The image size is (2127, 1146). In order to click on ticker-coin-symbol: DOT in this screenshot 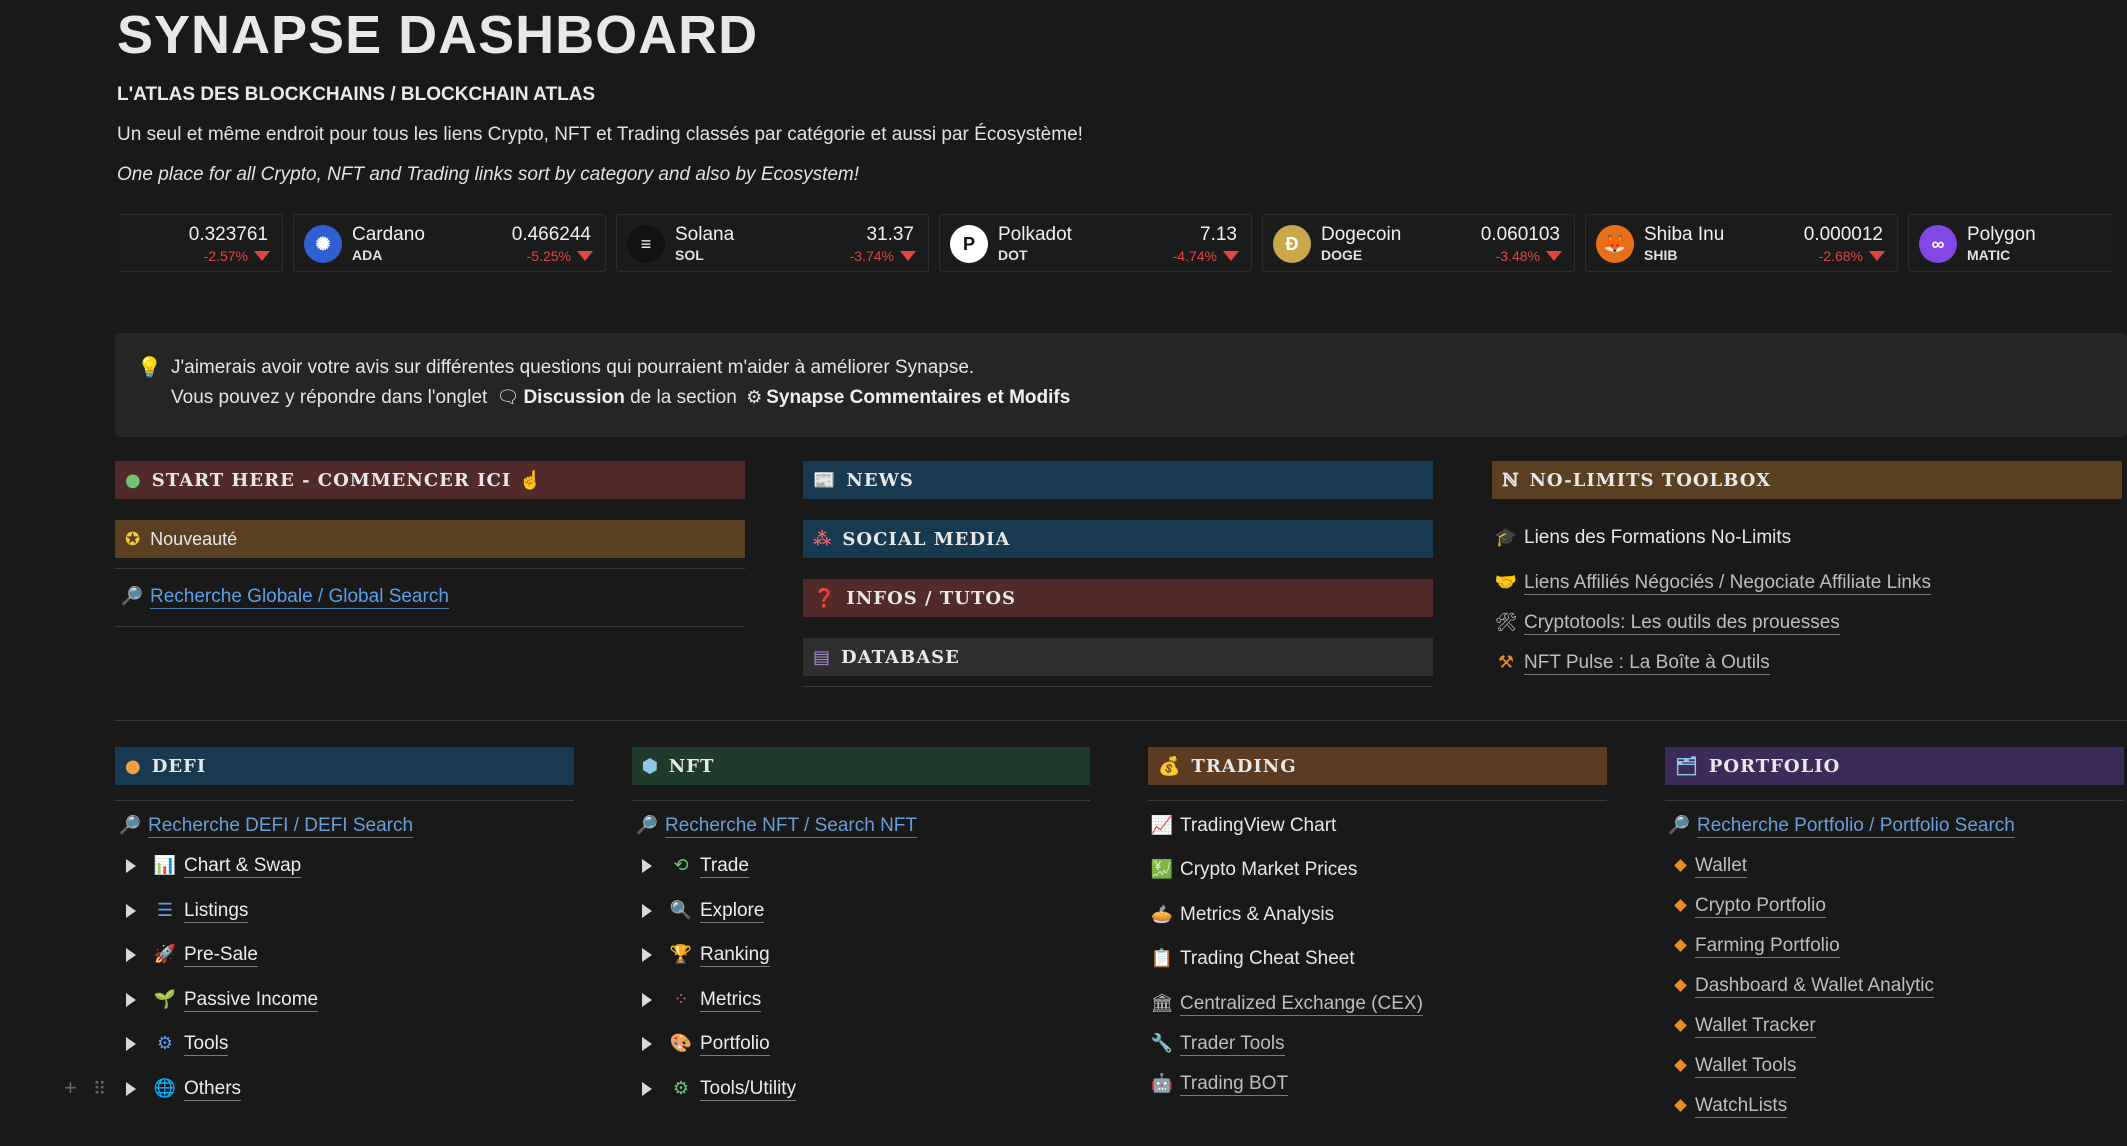, I will do `click(1013, 255)`.